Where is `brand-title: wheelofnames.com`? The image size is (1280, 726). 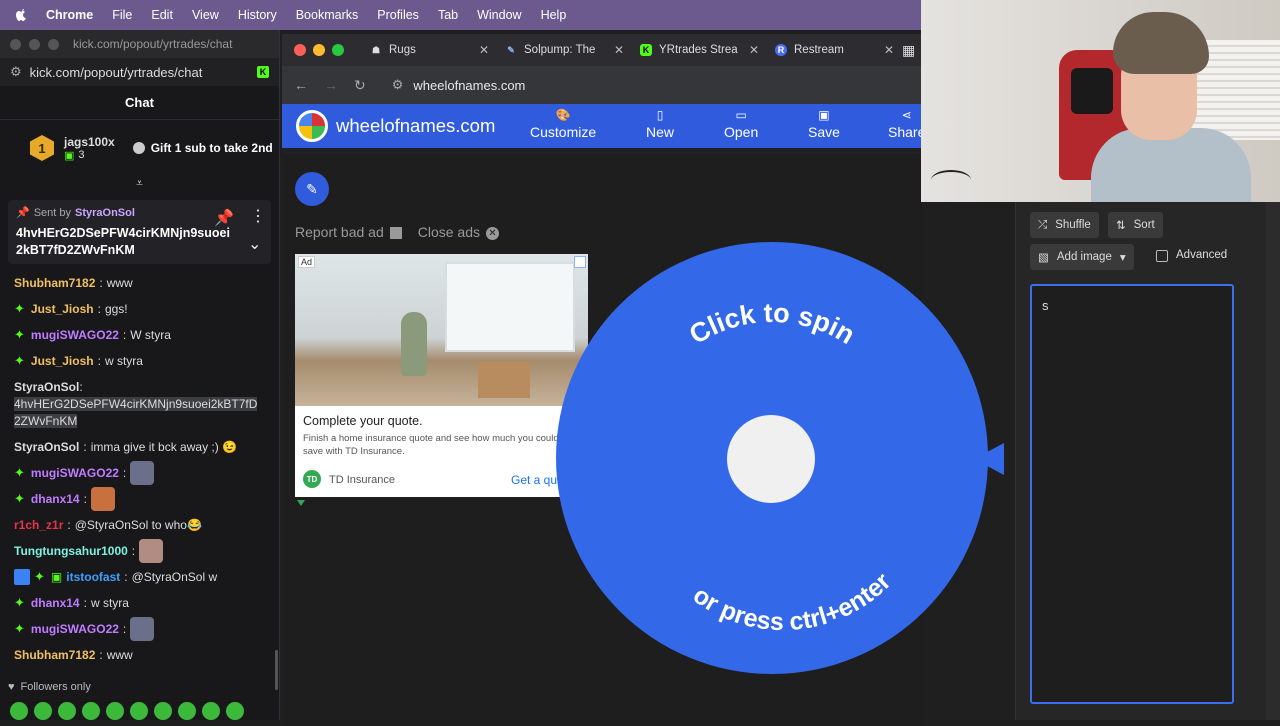
brand-title: wheelofnames.com is located at coordinates (415, 126).